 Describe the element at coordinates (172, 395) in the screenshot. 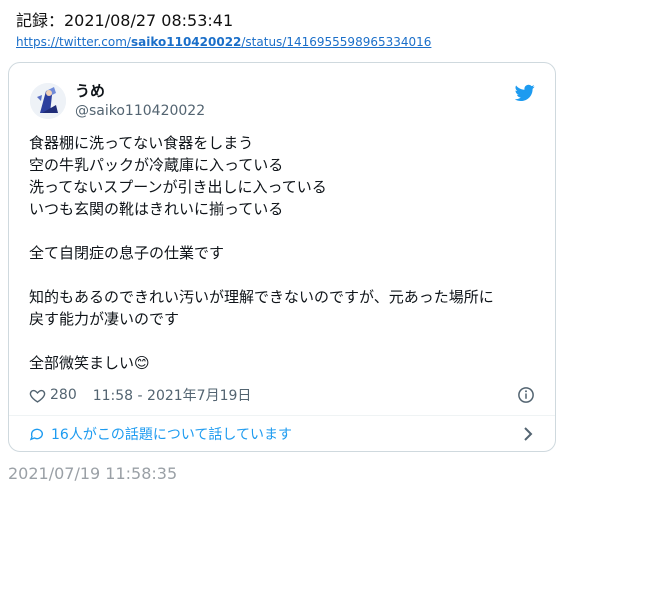

I see `tweet-timestamp: 11:58 - 2021年7月19日` at that location.